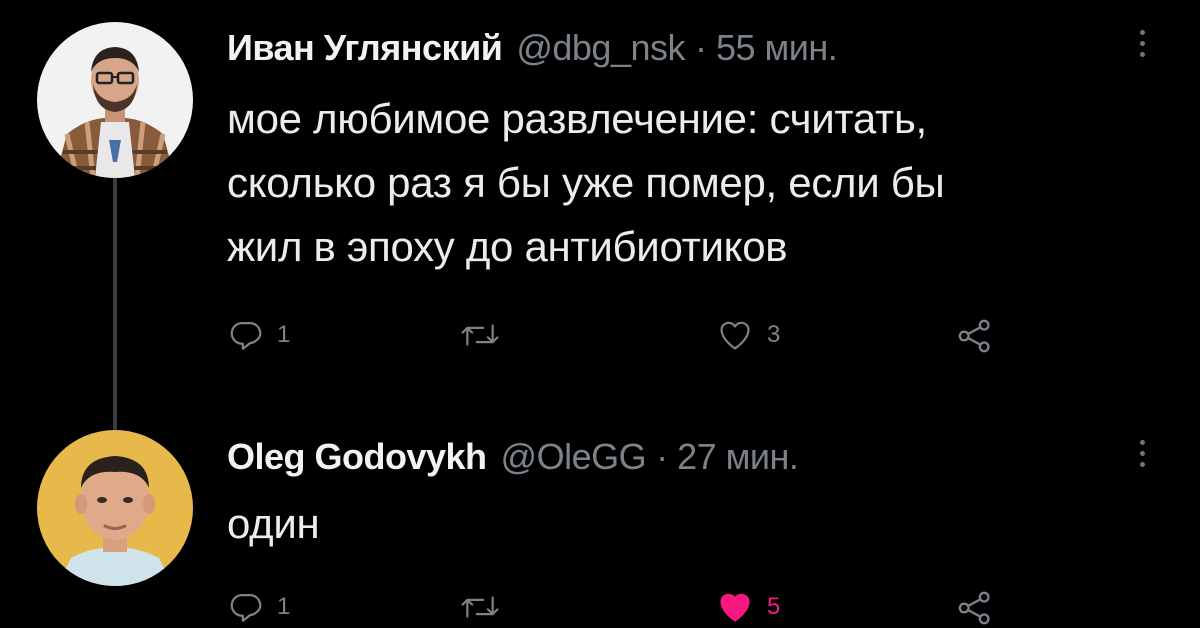  What do you see at coordinates (507, 246) in the screenshot?
I see `tweet-text-line: жил в эпоху до антибиотиков` at bounding box center [507, 246].